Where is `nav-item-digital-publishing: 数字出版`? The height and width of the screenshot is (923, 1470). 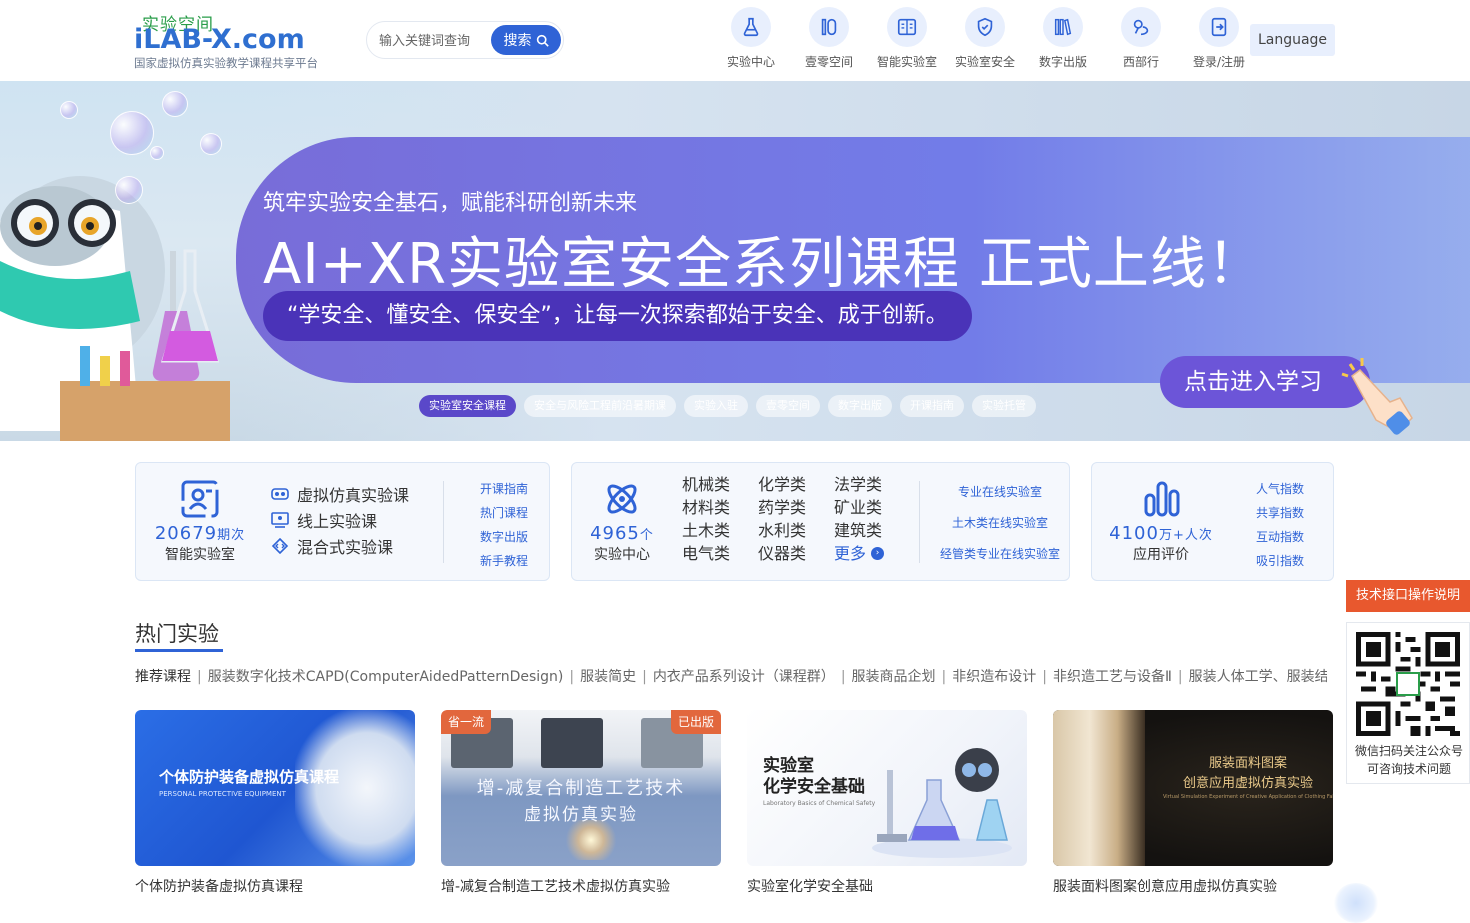 nav-item-digital-publishing: 数字出版 is located at coordinates (1063, 38).